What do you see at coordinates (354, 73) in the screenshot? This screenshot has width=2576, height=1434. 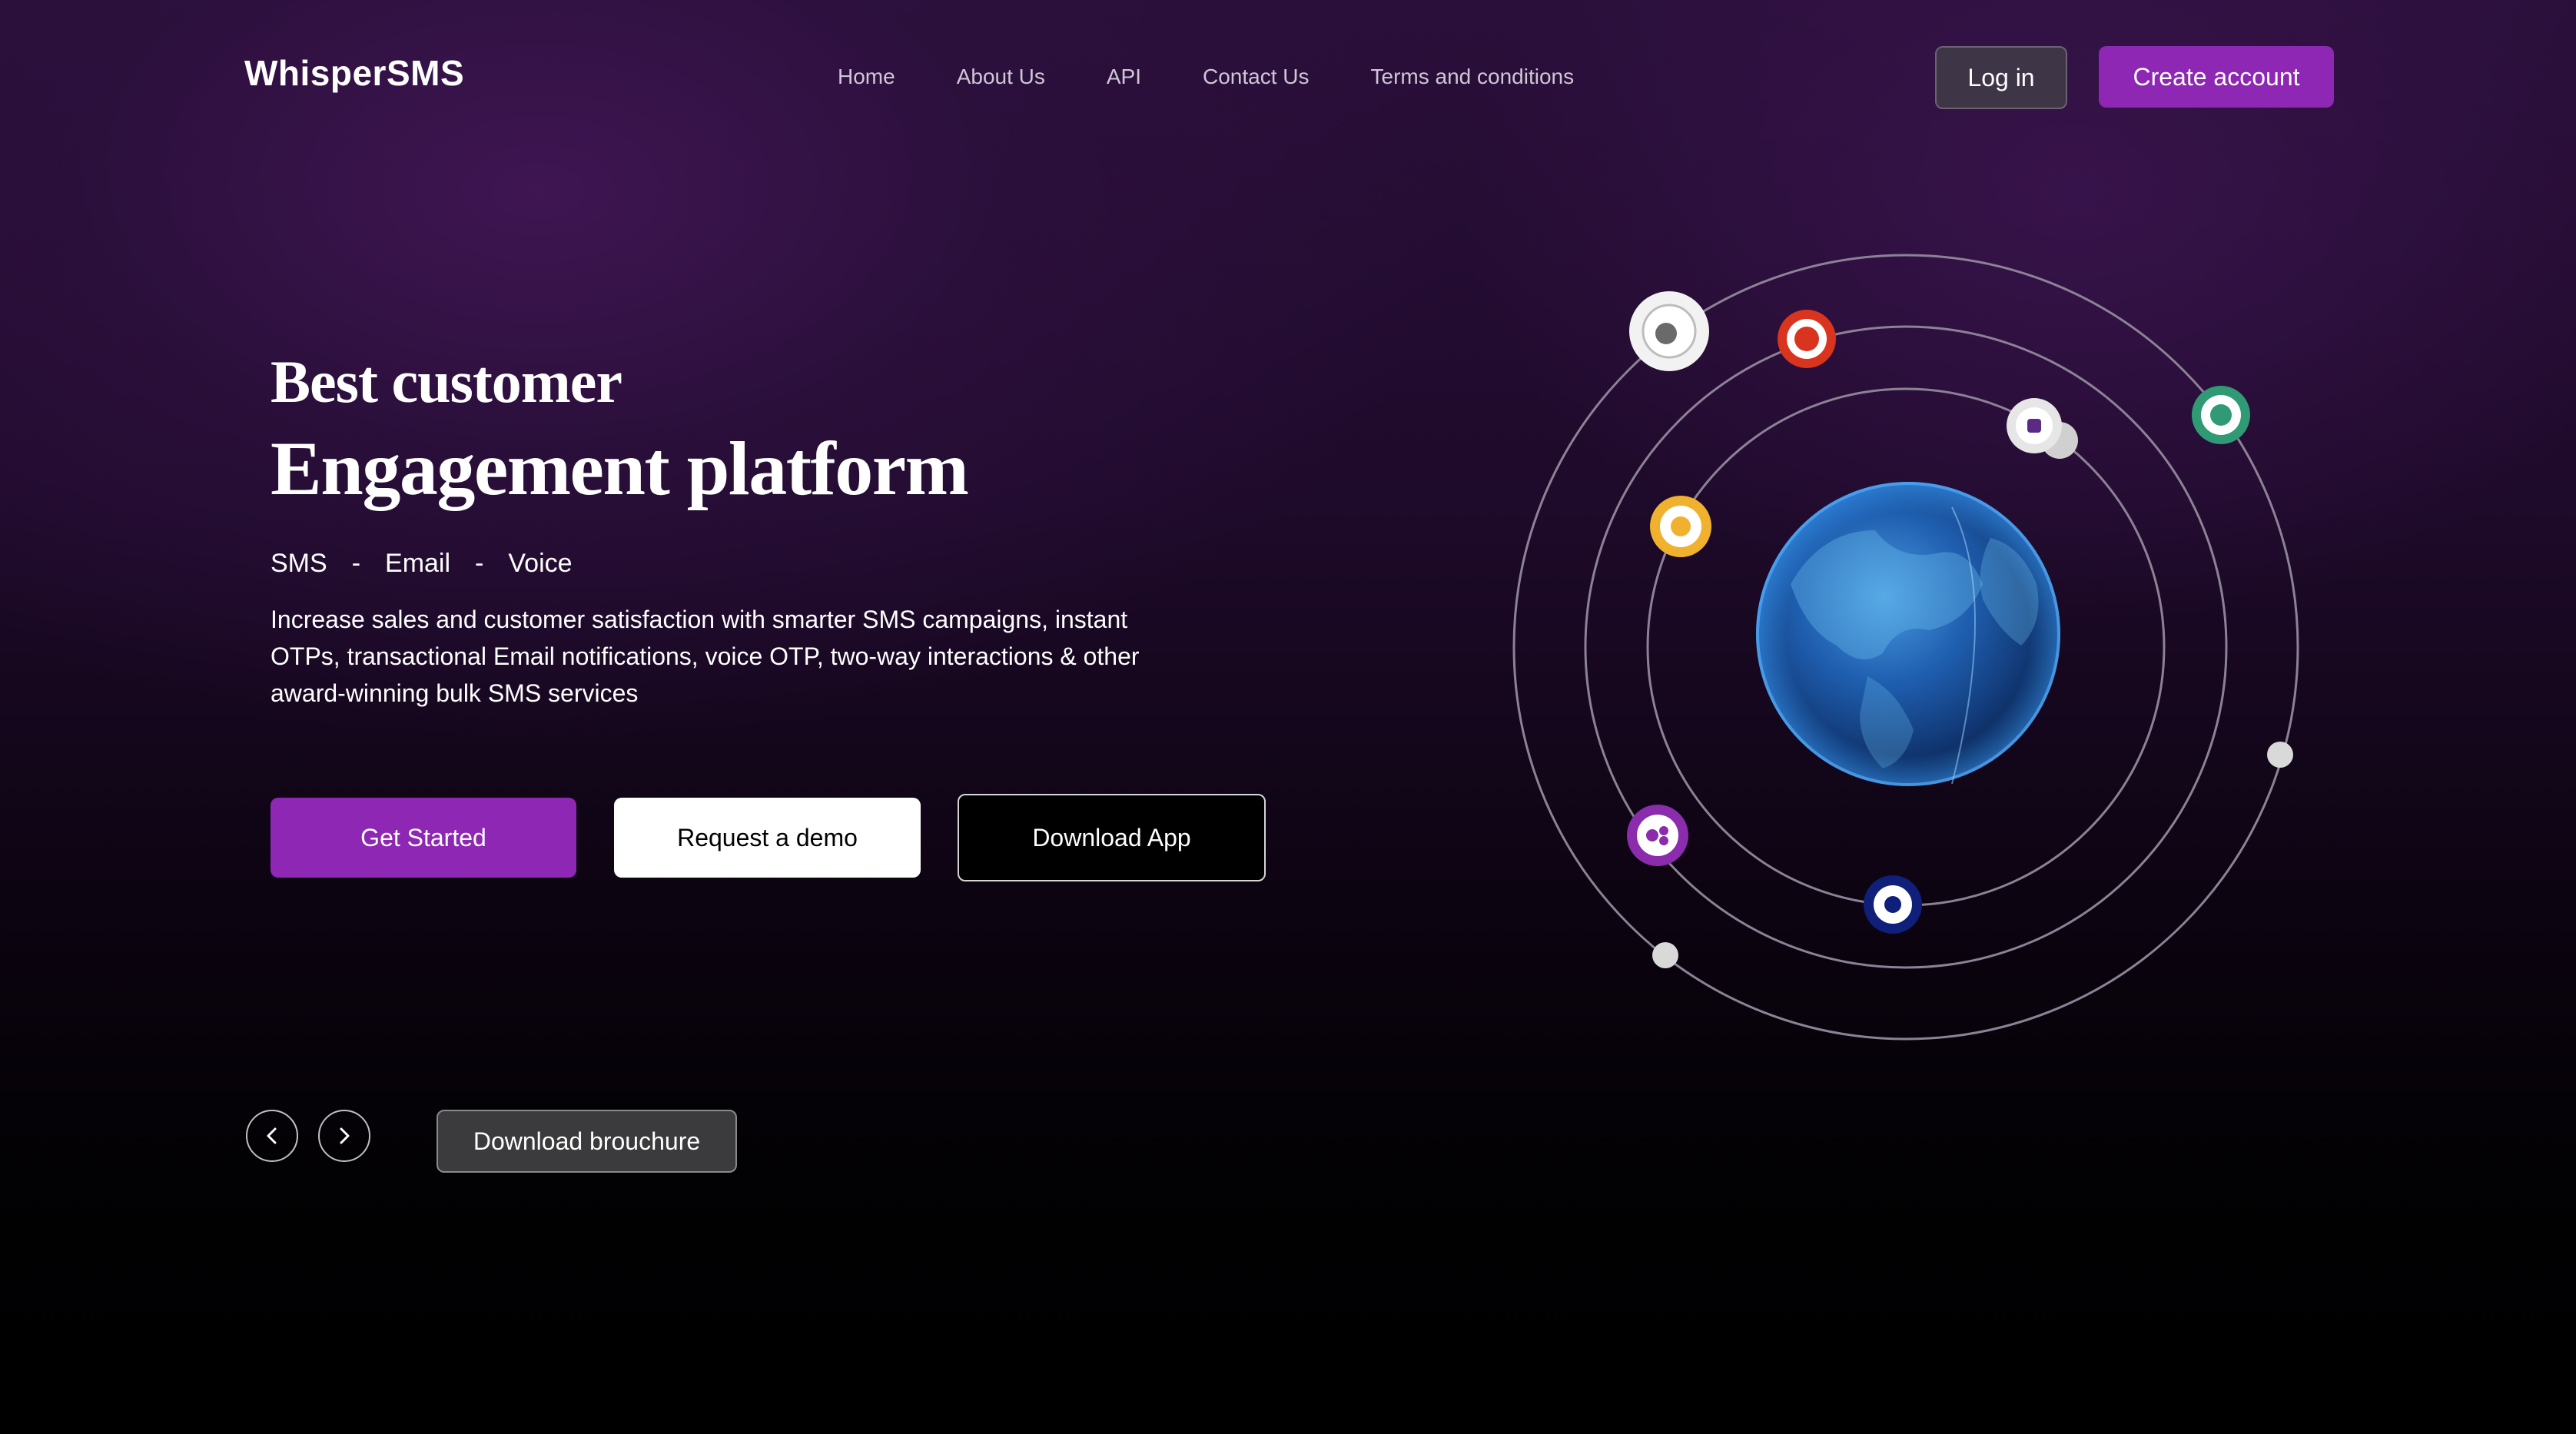 I see `logo: WhisperSMS` at bounding box center [354, 73].